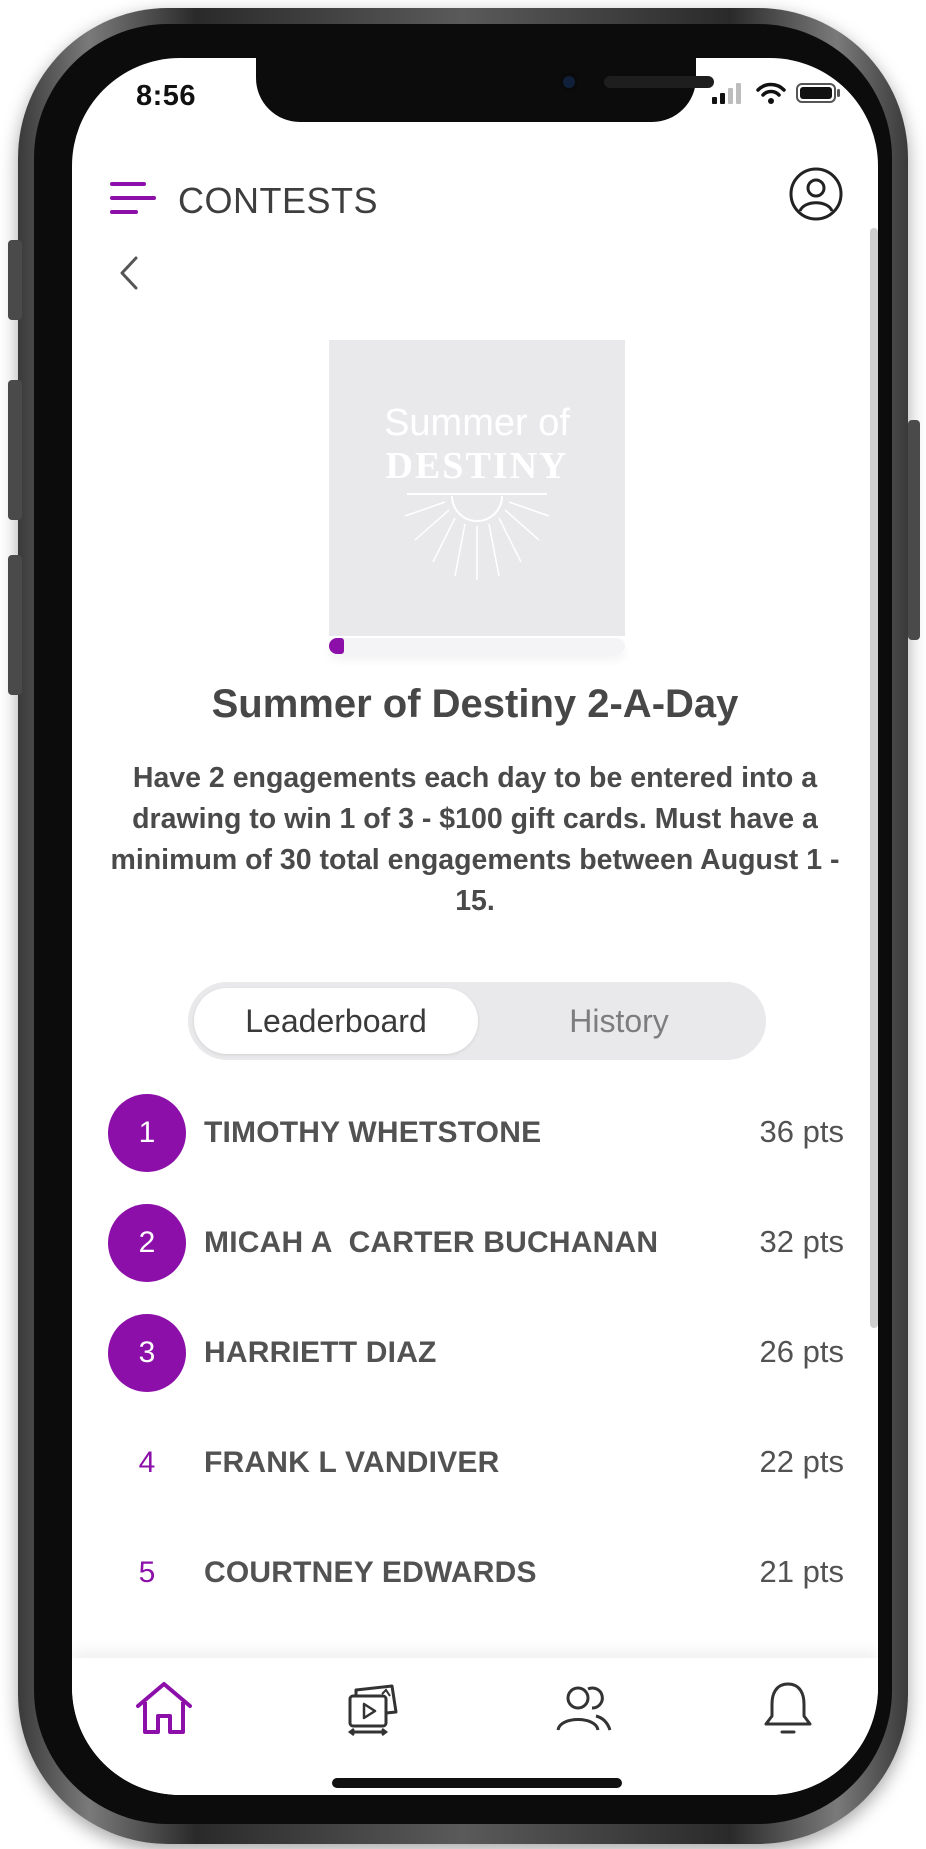 This screenshot has width=926, height=1849. I want to click on rank-number: 5, so click(147, 1572).